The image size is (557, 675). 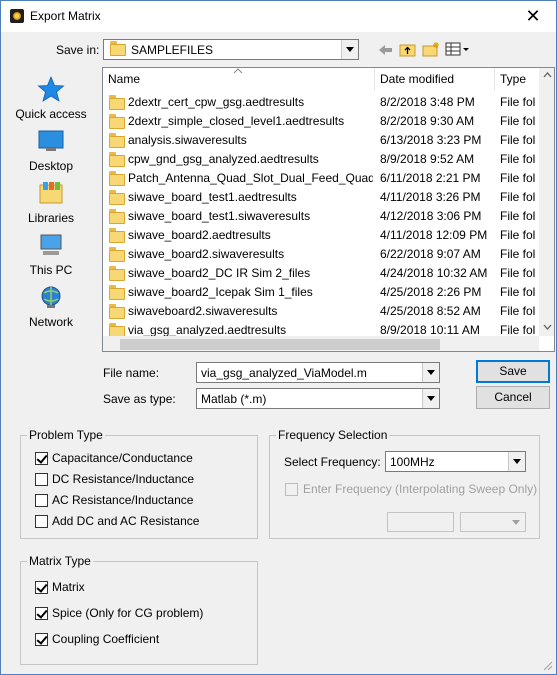 I want to click on checkbox-spice, so click(x=41, y=613).